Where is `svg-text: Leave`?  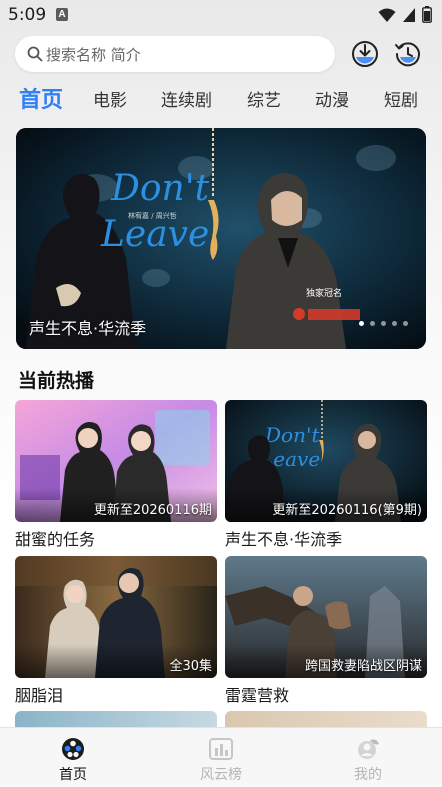 svg-text: Leave is located at coordinates (154, 234).